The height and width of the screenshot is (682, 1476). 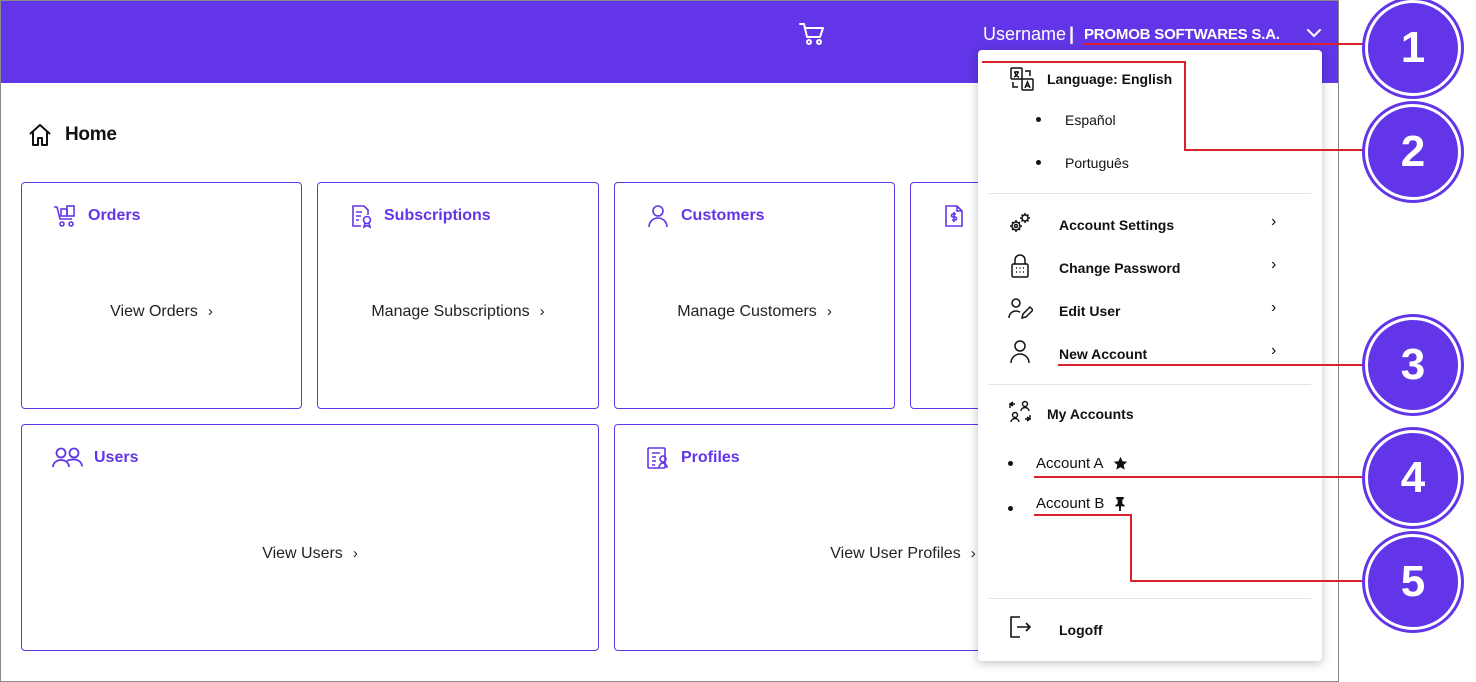 I want to click on callout-line-5-vertical, so click(x=1131, y=548).